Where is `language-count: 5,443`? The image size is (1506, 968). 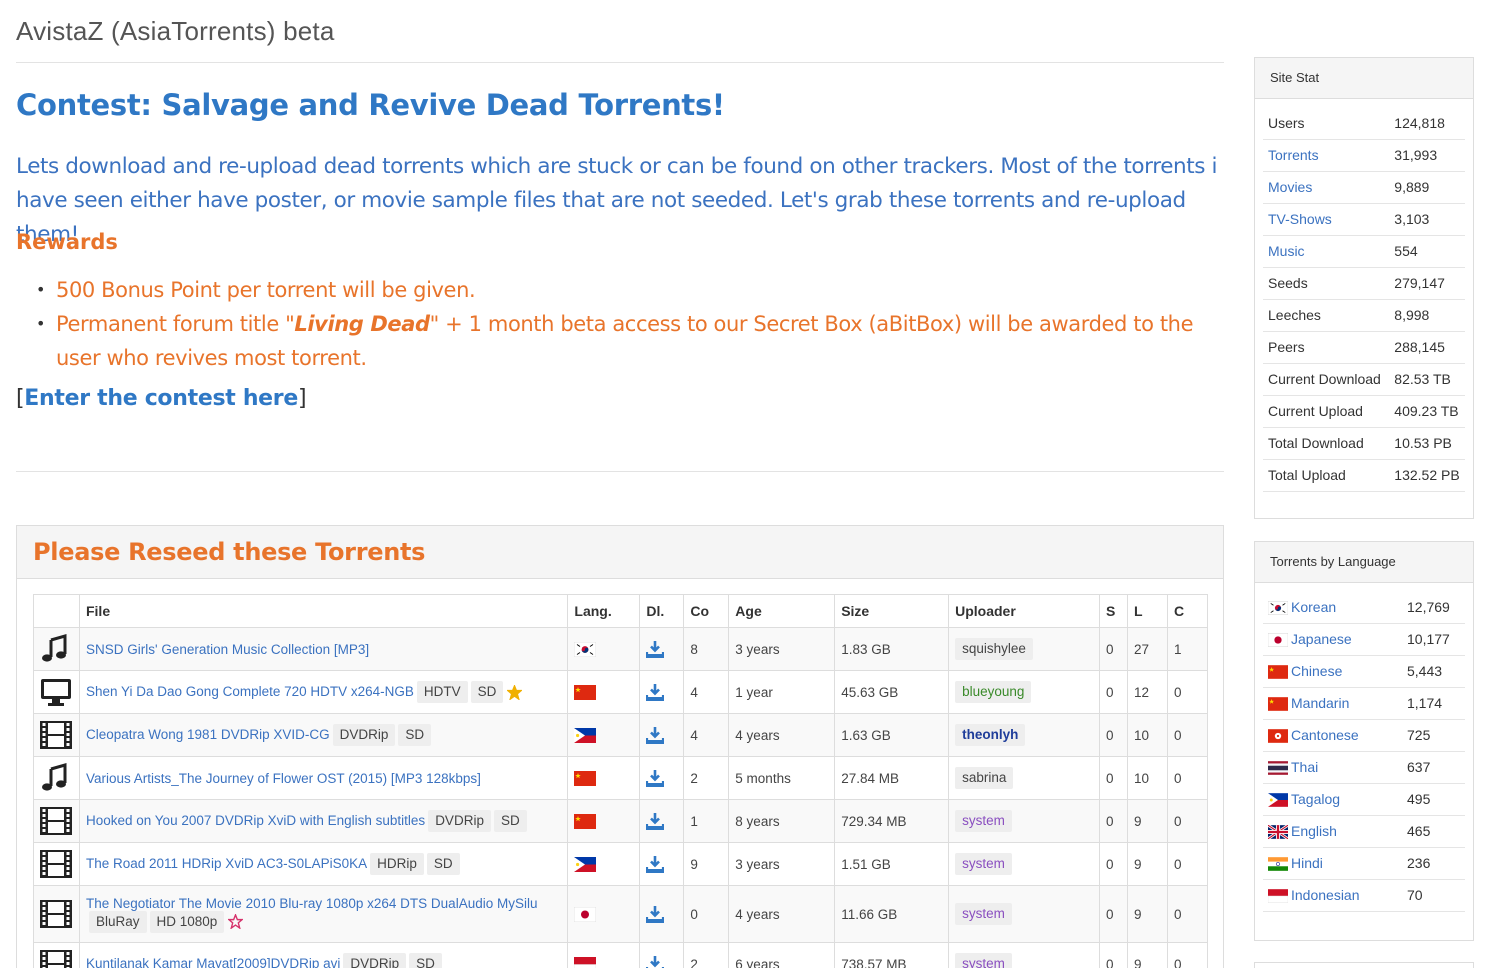 language-count: 5,443 is located at coordinates (1432, 671).